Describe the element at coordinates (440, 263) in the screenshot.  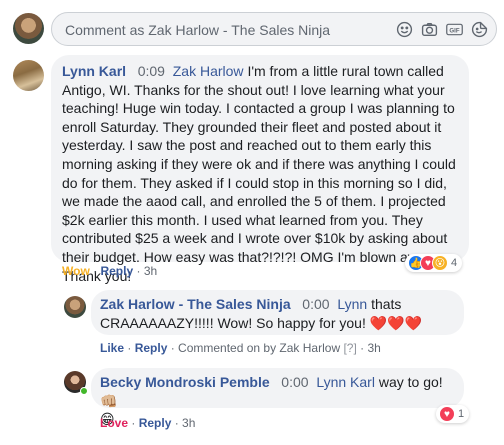
I see `wow-reaction-icon: 😮` at that location.